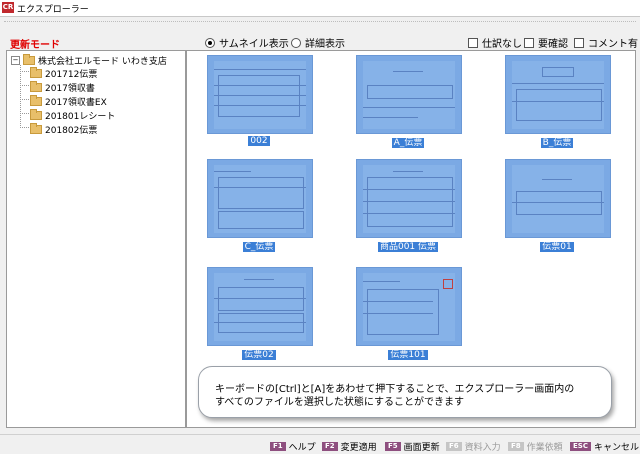 Image resolution: width=640 pixels, height=454 pixels. Describe the element at coordinates (71, 131) in the screenshot. I see `tree-item-label: 201802伝票` at that location.